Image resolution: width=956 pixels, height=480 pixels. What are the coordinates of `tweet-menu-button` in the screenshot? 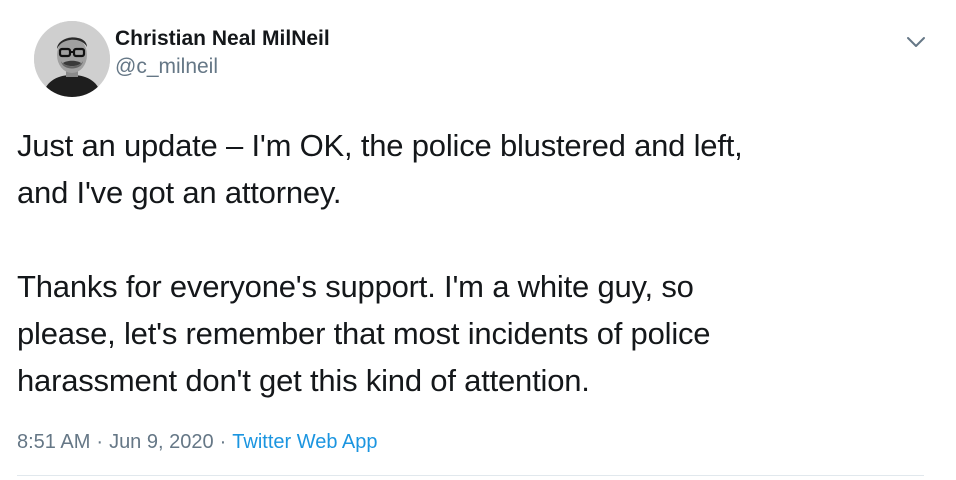 It's located at (916, 42).